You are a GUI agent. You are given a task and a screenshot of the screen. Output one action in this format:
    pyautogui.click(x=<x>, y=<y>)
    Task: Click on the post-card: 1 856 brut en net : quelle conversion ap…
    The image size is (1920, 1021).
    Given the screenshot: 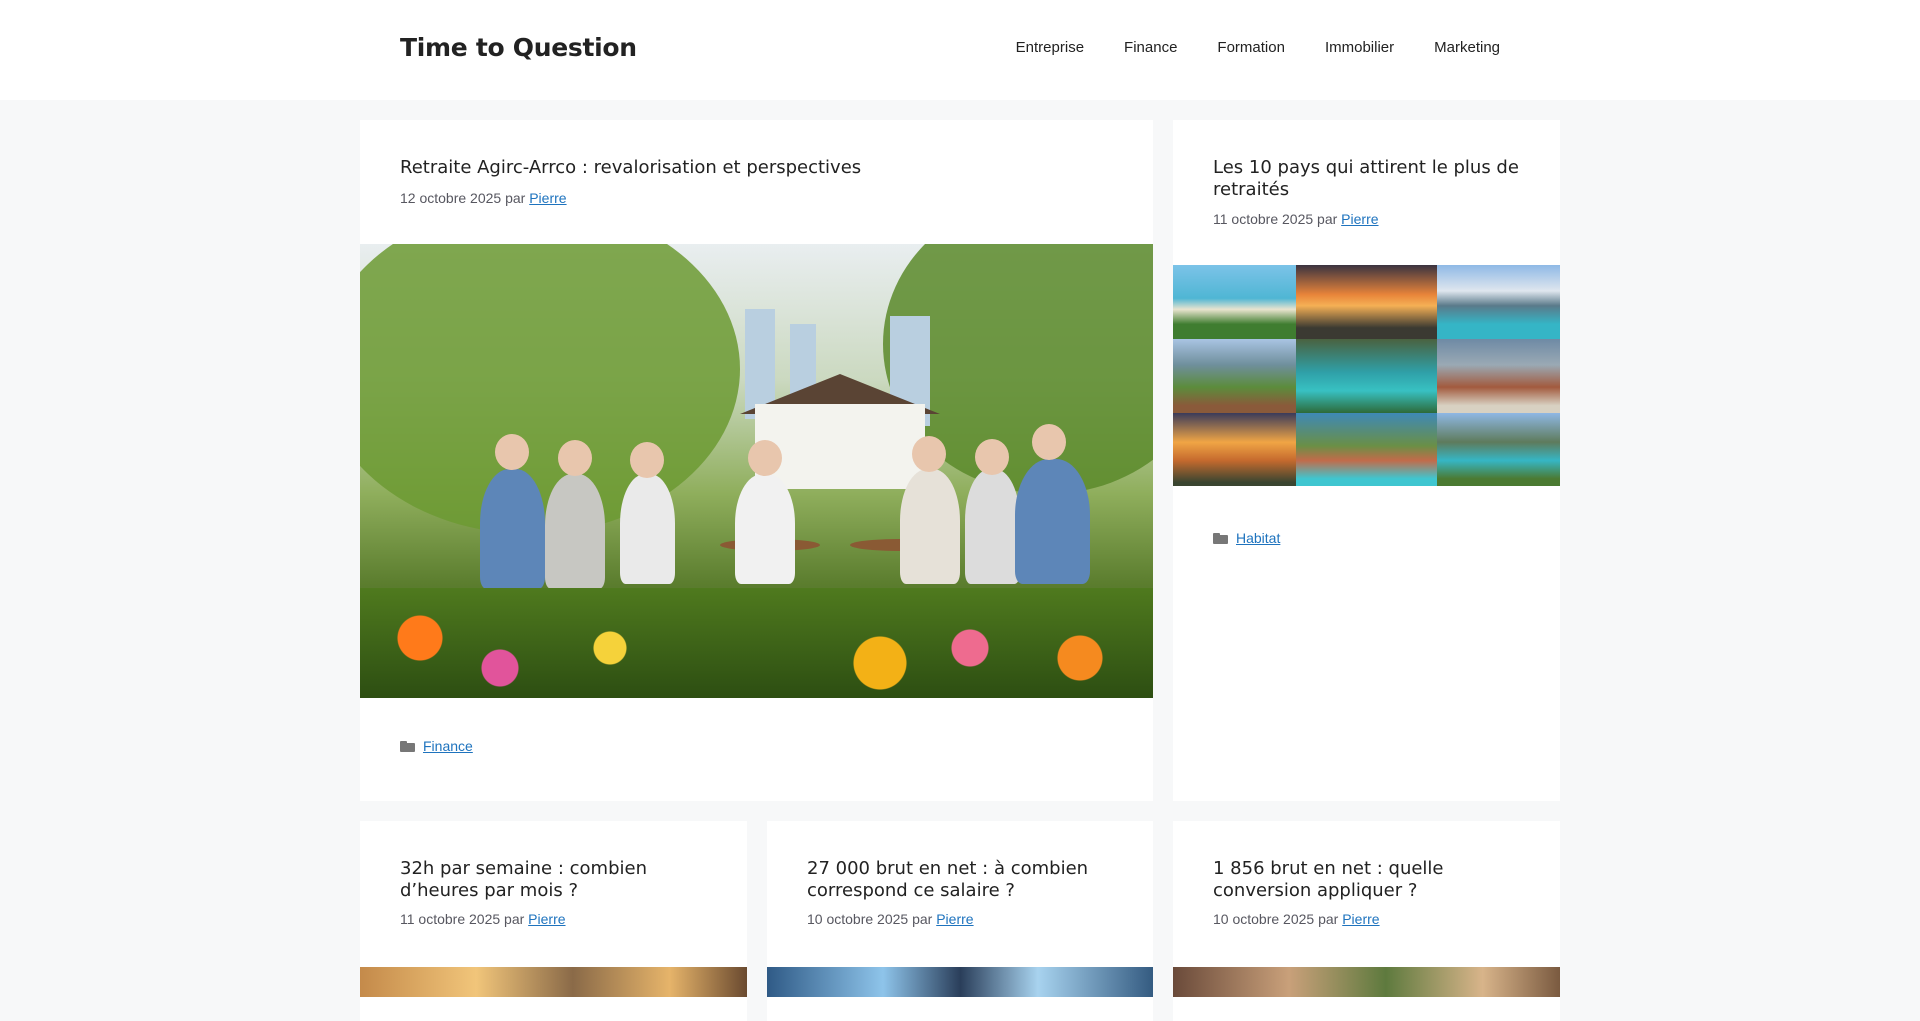 What is the action you would take?
    pyautogui.click(x=1366, y=921)
    